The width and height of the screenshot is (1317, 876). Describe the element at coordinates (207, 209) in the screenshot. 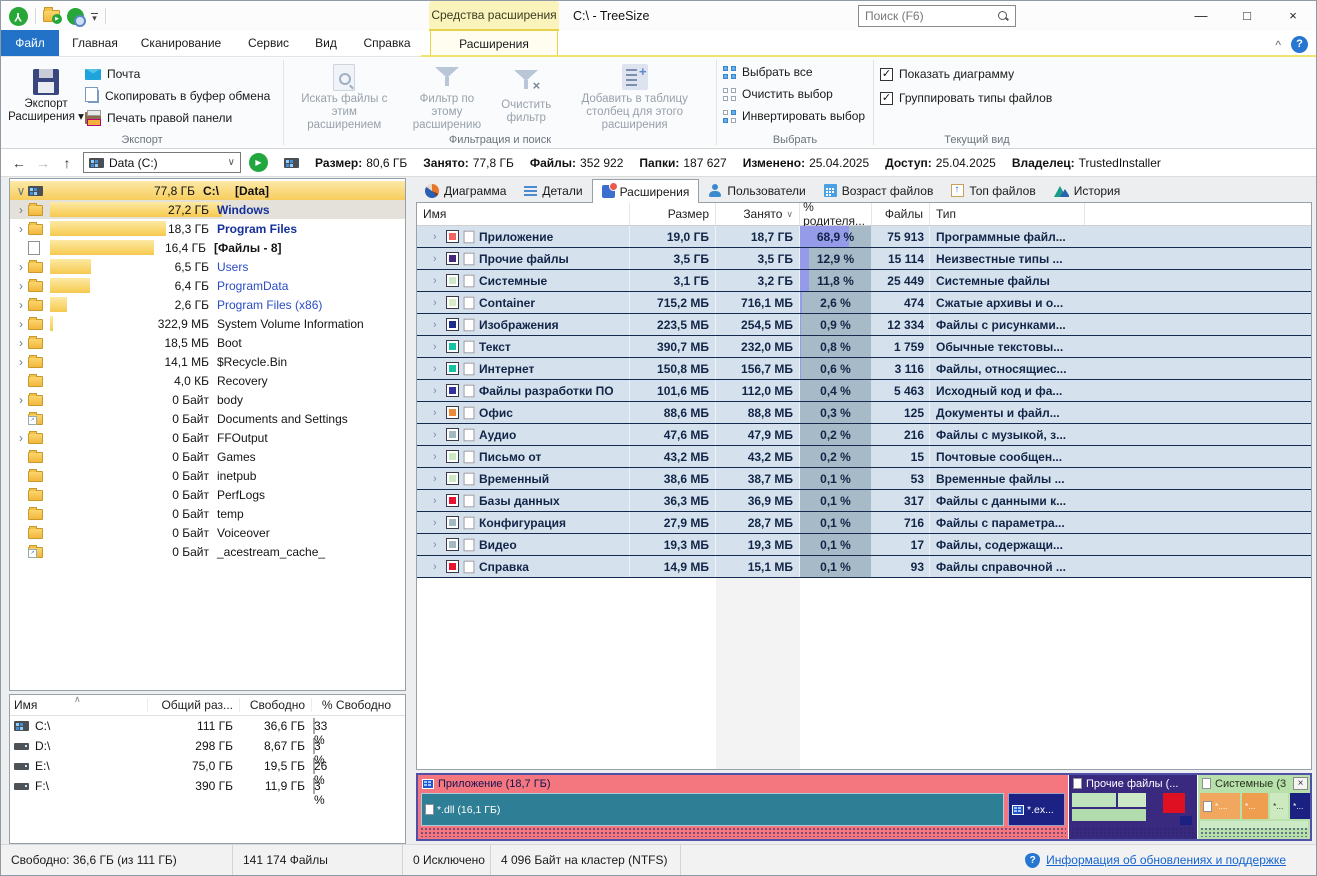

I see `tree-item: › 27,2 ГБ Windows` at that location.